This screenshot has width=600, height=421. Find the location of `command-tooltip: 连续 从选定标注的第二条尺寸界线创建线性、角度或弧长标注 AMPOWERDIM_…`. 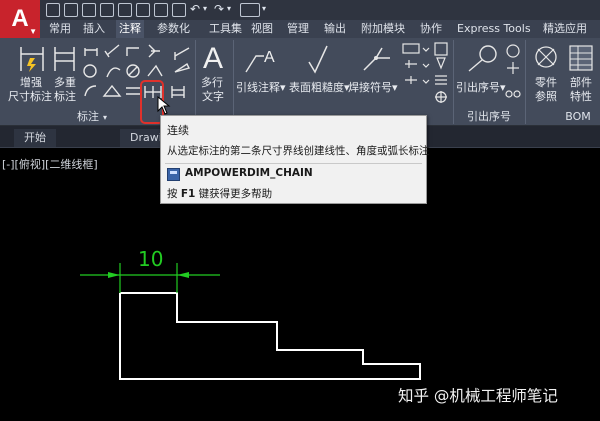

command-tooltip: 连续 从选定标注的第二条尺寸界线创建线性、角度或弧长标注 AMPOWERDIM_… is located at coordinates (295, 159).